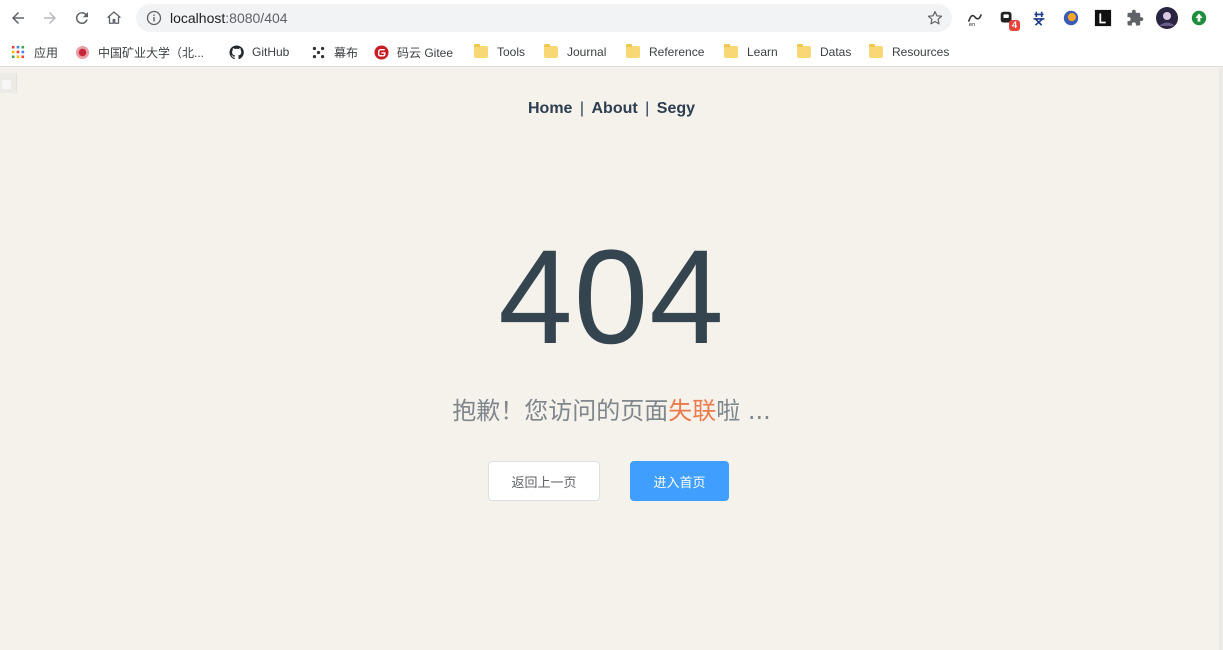 The height and width of the screenshot is (650, 1223). I want to click on bookmark-github: GitHub, so click(258, 52).